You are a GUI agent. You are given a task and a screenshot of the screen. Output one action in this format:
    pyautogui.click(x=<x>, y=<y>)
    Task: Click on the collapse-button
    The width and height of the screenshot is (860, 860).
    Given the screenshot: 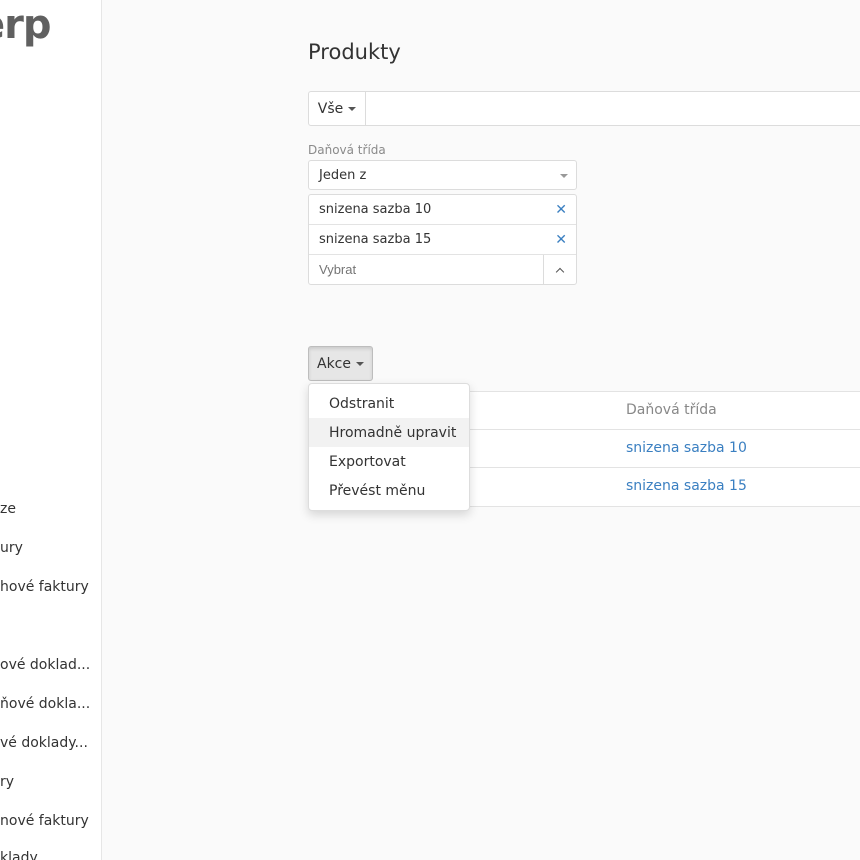 What is the action you would take?
    pyautogui.click(x=559, y=269)
    